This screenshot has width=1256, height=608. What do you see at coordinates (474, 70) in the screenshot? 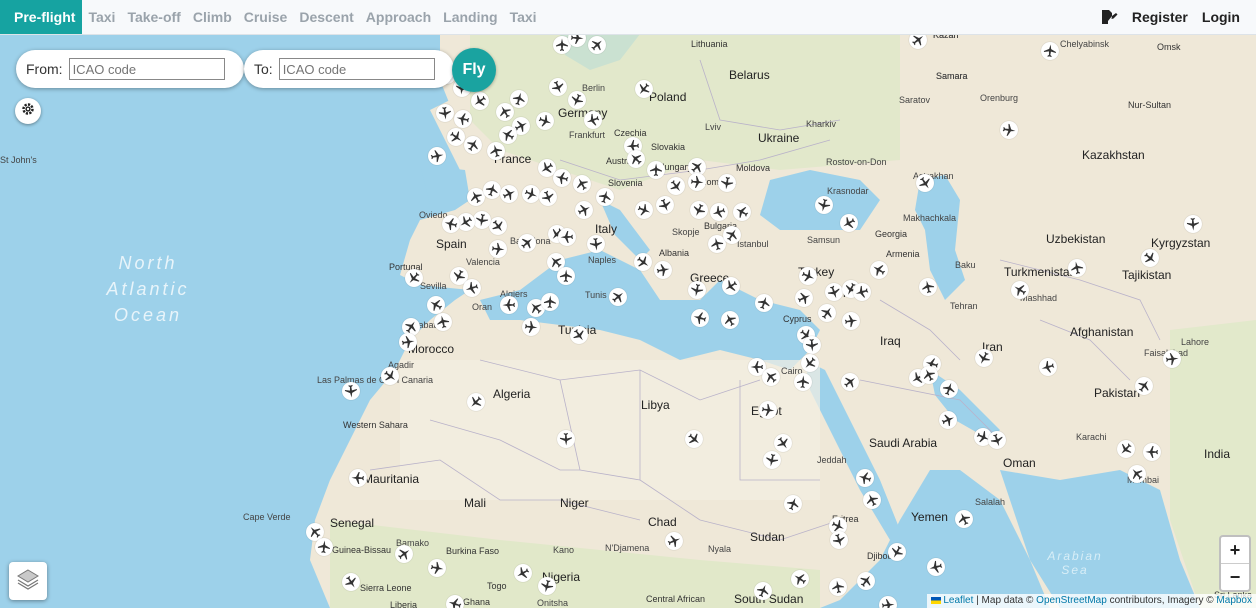
I see `fly-button: Fly` at bounding box center [474, 70].